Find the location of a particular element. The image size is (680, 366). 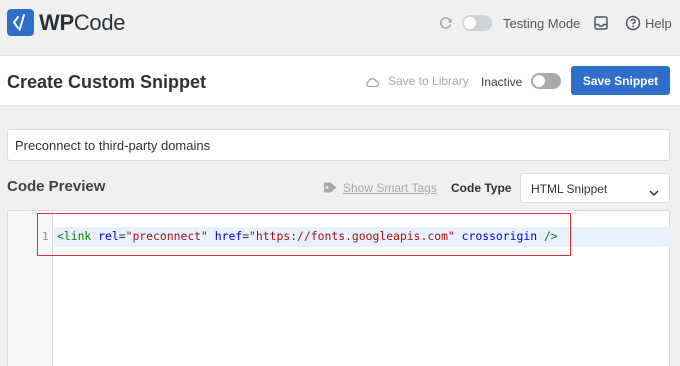

code-preview-title: Code Preview is located at coordinates (56, 186).